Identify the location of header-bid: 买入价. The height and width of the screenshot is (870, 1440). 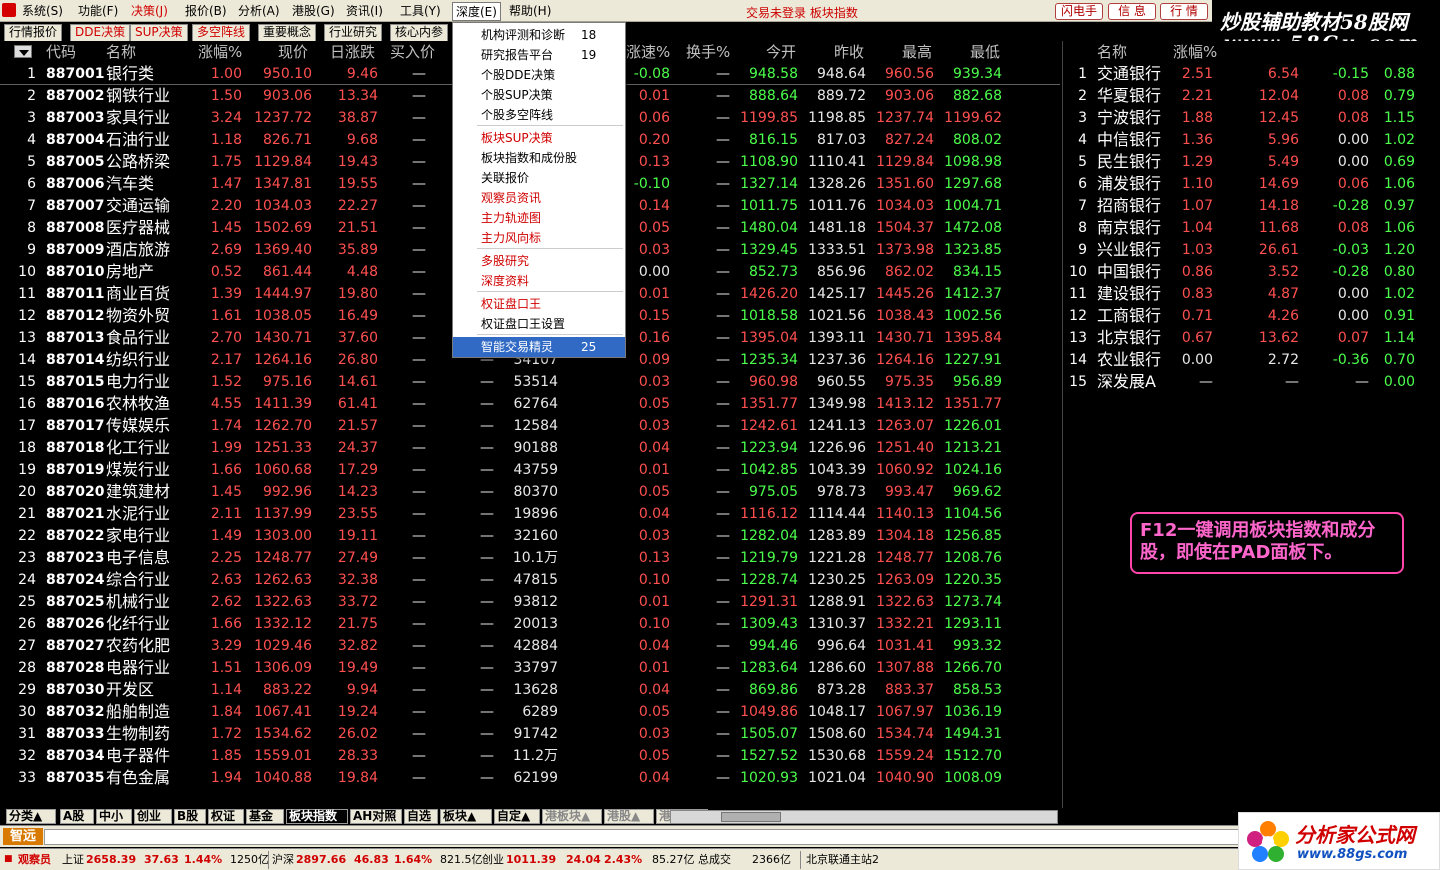
(412, 52).